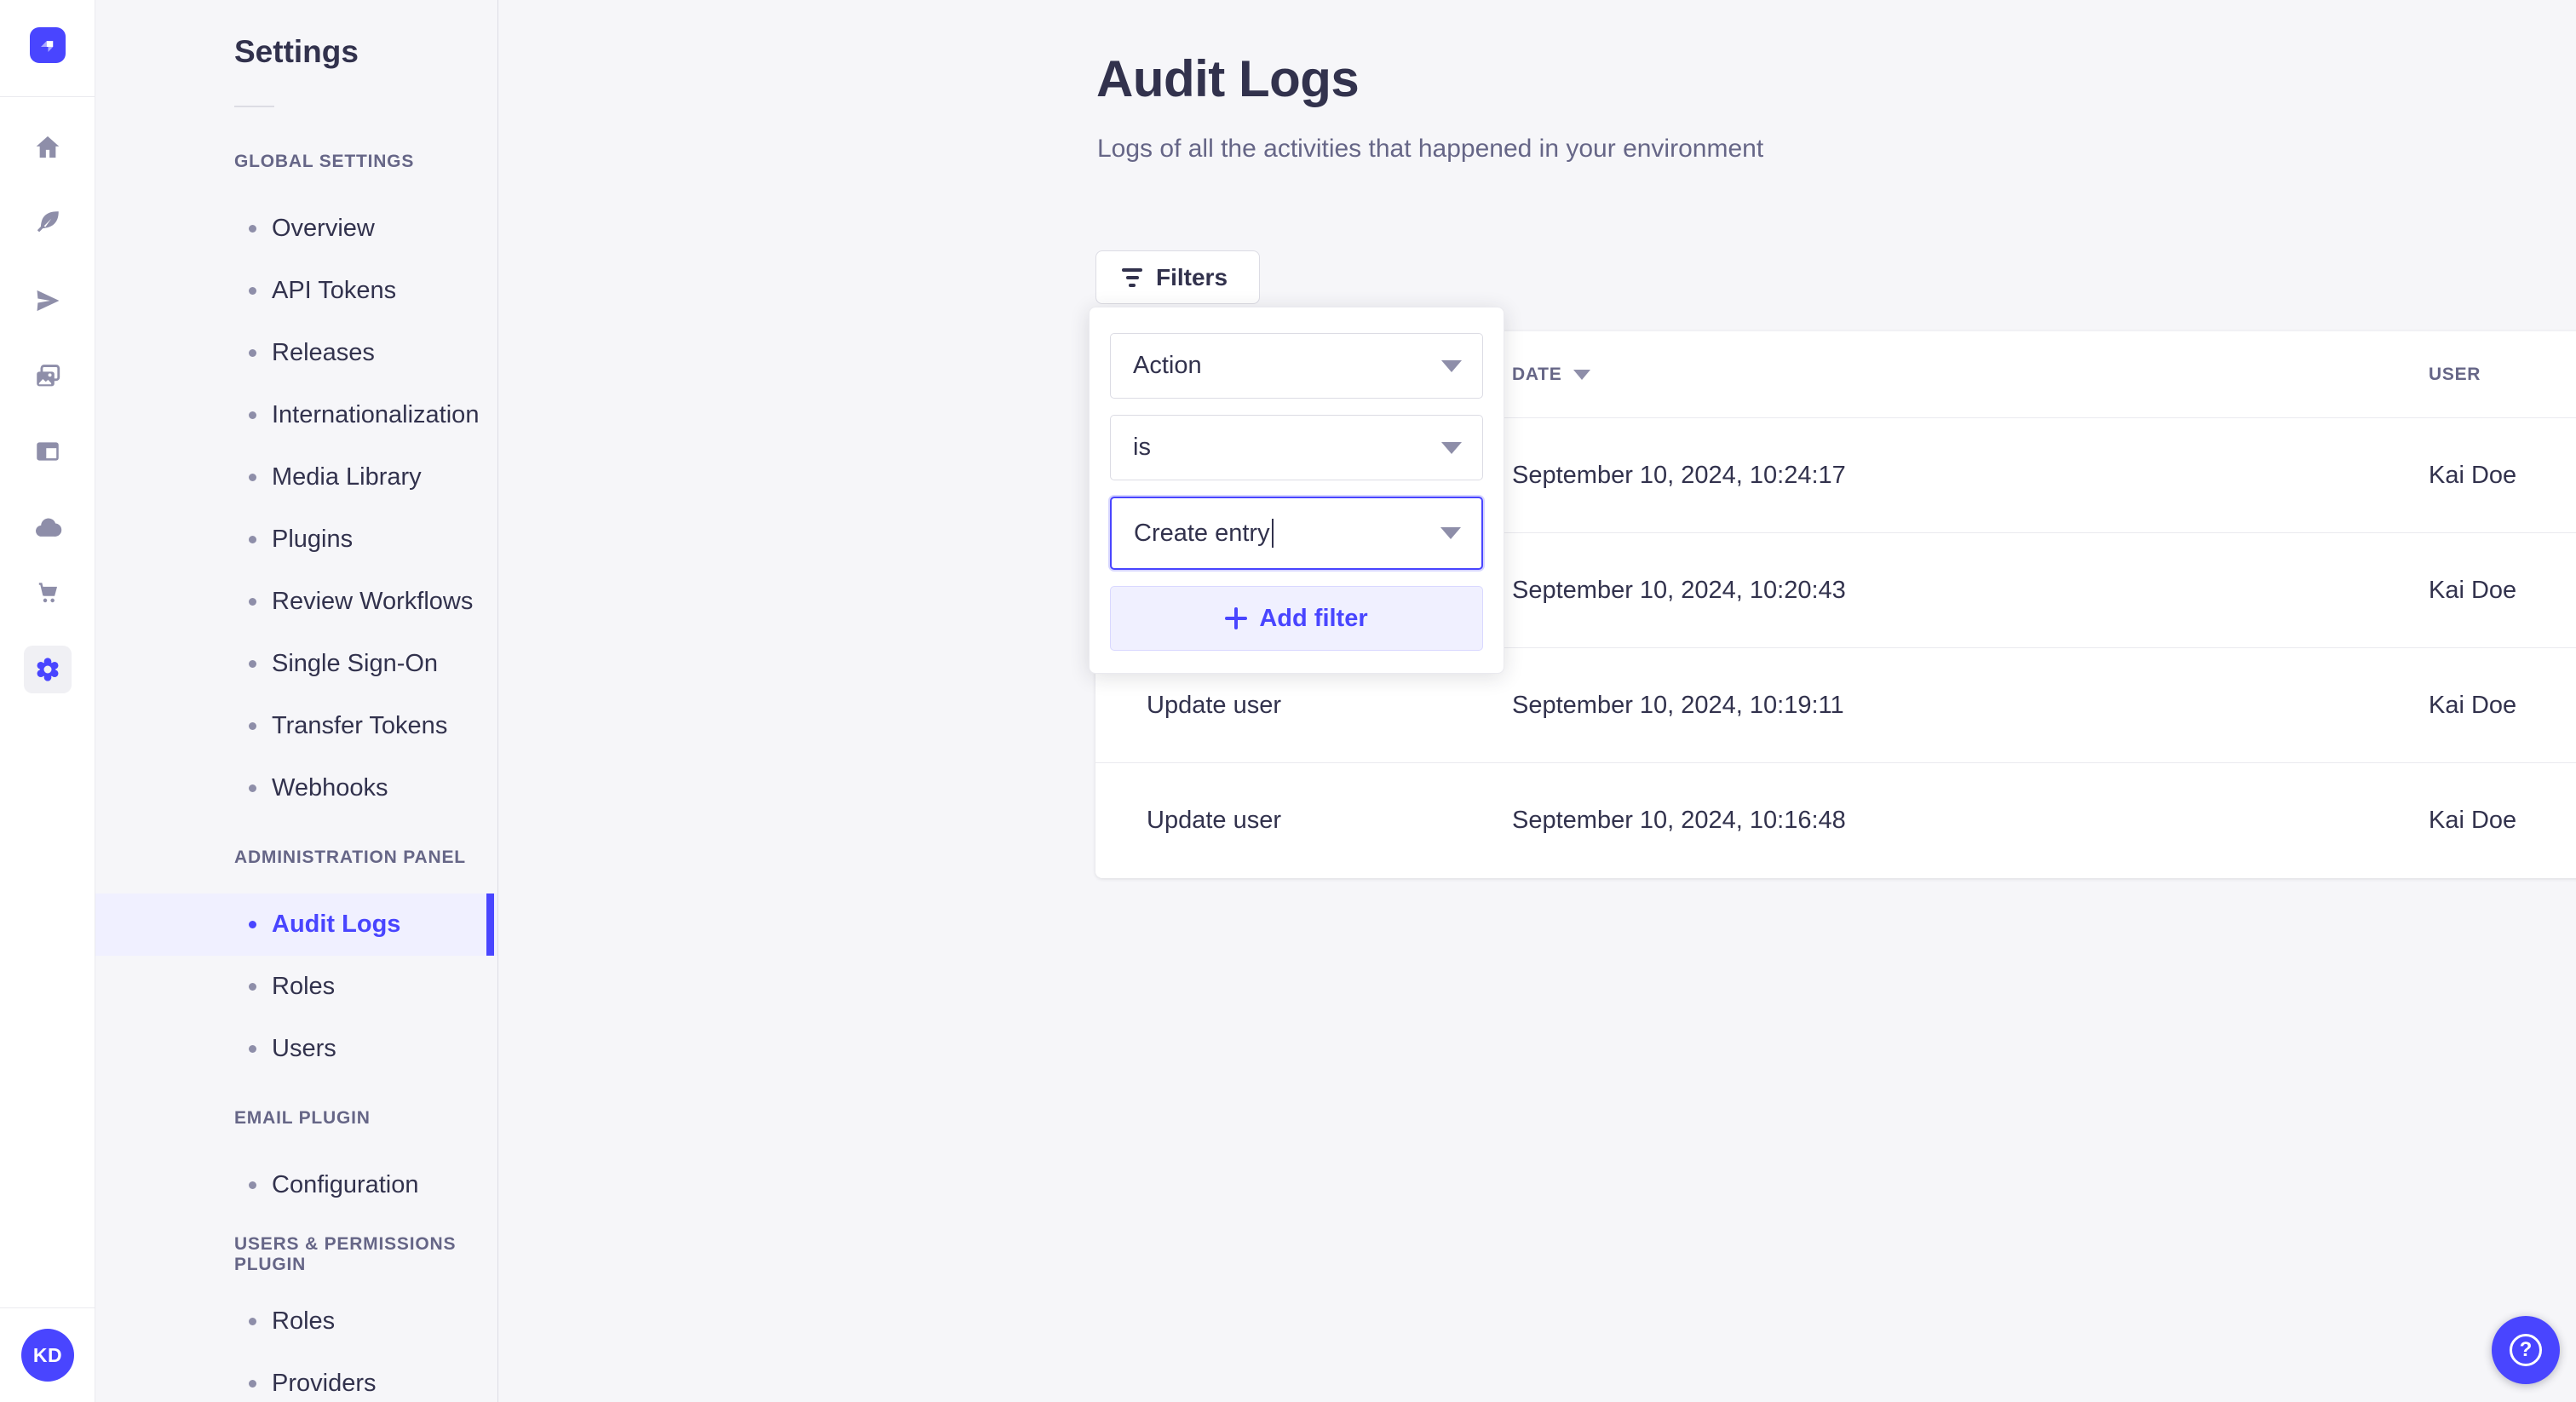 Image resolution: width=2576 pixels, height=1402 pixels. What do you see at coordinates (296, 987) in the screenshot?
I see `sidebar-item-admin-roles: Roles` at bounding box center [296, 987].